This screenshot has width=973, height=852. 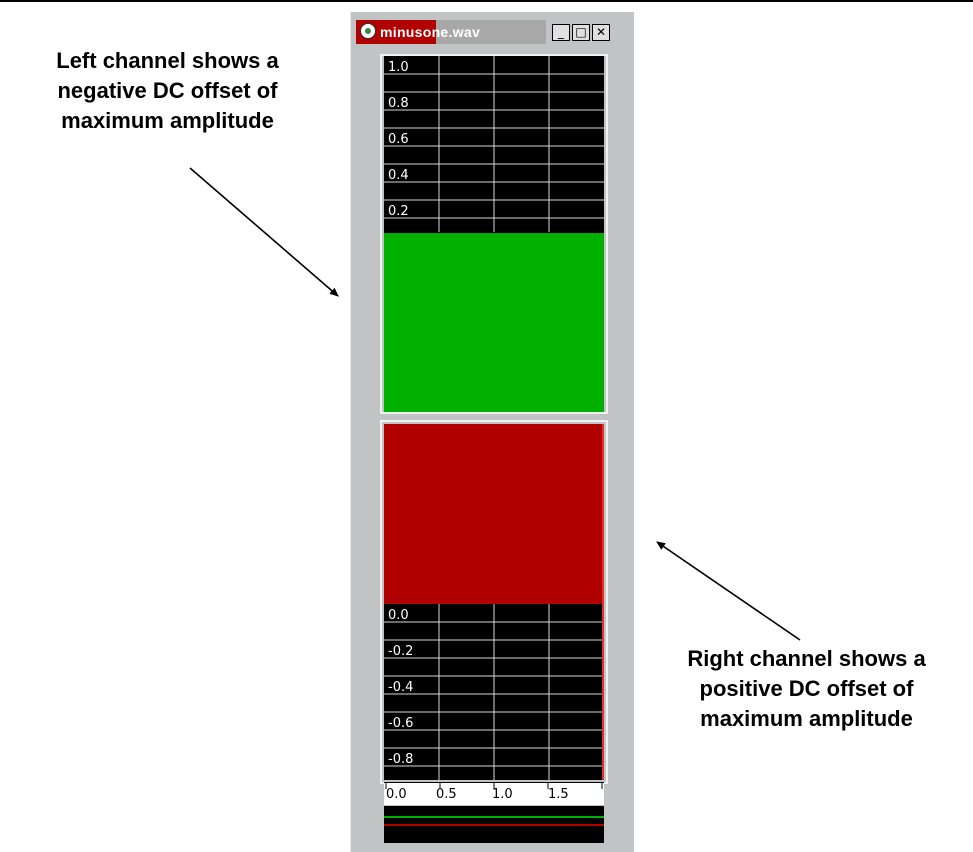 What do you see at coordinates (396, 794) in the screenshot?
I see `time-tick-label: 0.0` at bounding box center [396, 794].